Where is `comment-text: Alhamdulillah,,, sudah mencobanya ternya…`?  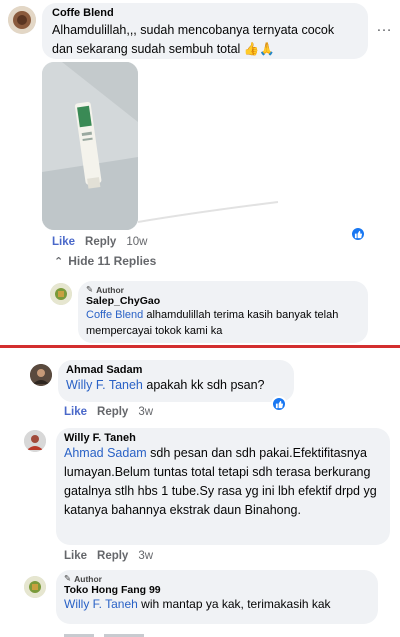
comment-text: Alhamdulillah,,, sudah mencobanya ternya… is located at coordinates (193, 39).